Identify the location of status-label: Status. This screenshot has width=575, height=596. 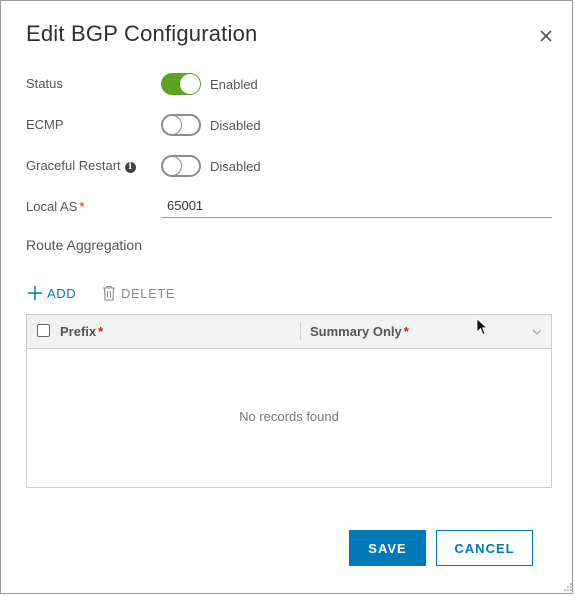
(44, 83).